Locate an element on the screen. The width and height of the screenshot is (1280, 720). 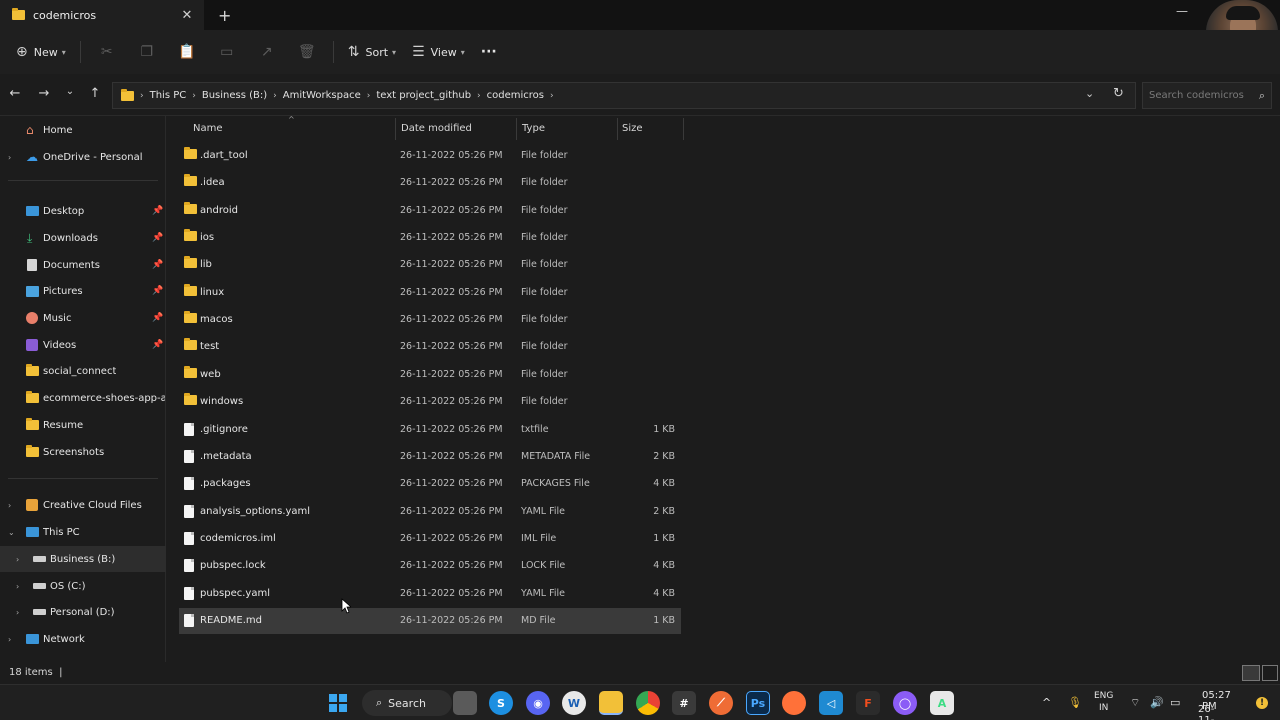
github-desktop-icon: ◯ is located at coordinates (905, 703).